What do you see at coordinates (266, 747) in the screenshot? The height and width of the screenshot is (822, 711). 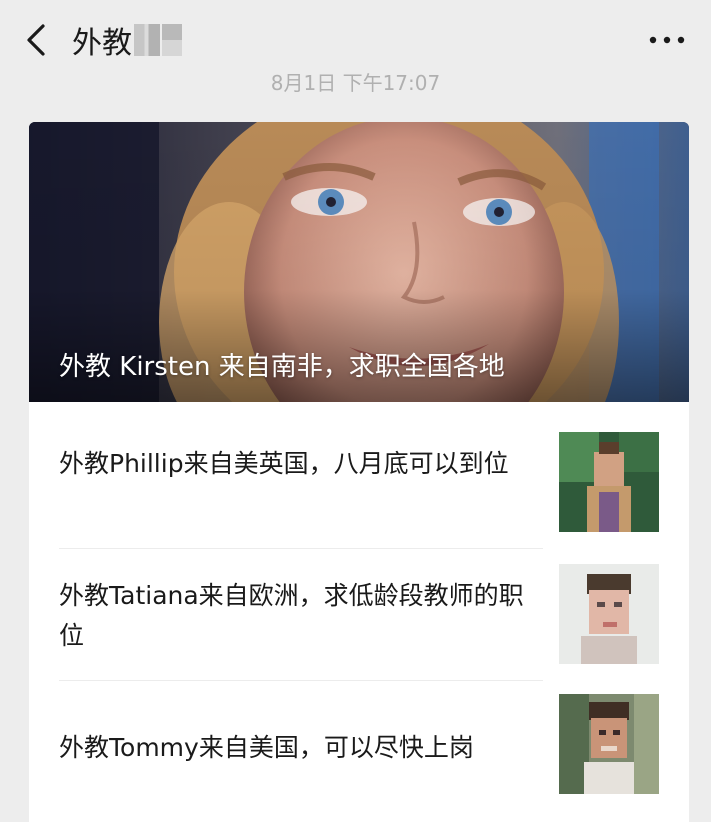 I see `article-item-title: 外教Tommy来自美国，可以尽快上岗` at bounding box center [266, 747].